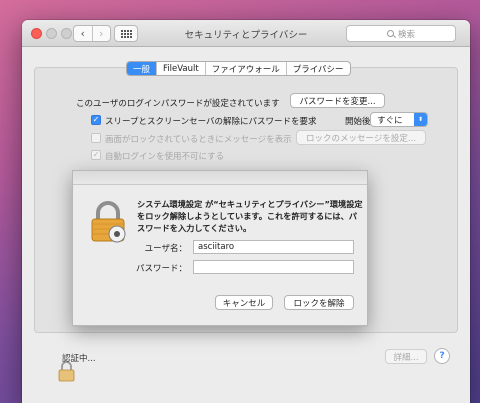 Image resolution: width=480 pixels, height=403 pixels. What do you see at coordinates (390, 33) in the screenshot?
I see `search-icon` at bounding box center [390, 33].